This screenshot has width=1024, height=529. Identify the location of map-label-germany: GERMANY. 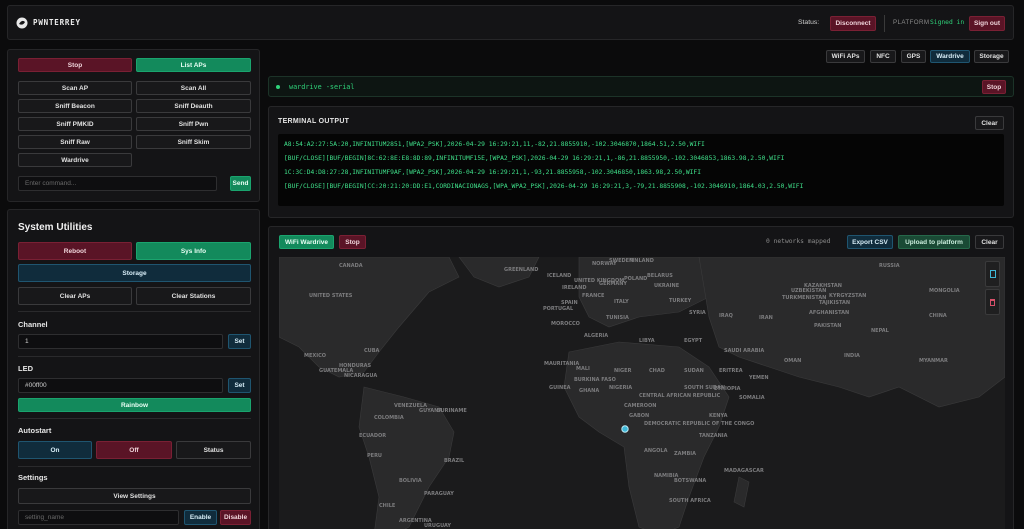
(613, 284).